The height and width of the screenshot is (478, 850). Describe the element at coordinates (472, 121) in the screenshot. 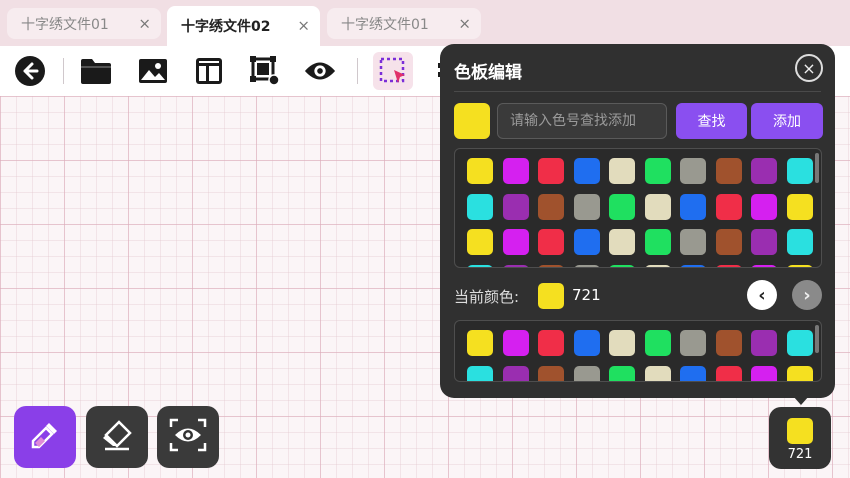

I see `search-color-swatch` at that location.